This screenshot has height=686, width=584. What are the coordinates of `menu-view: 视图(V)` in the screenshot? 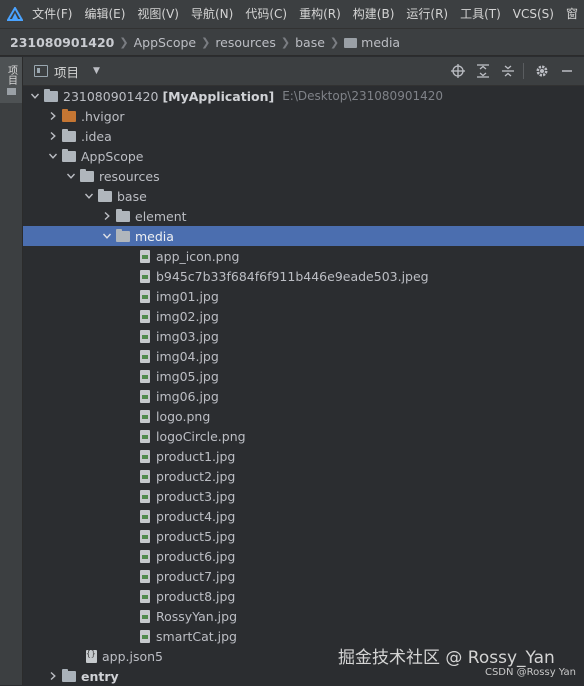 It's located at (158, 14).